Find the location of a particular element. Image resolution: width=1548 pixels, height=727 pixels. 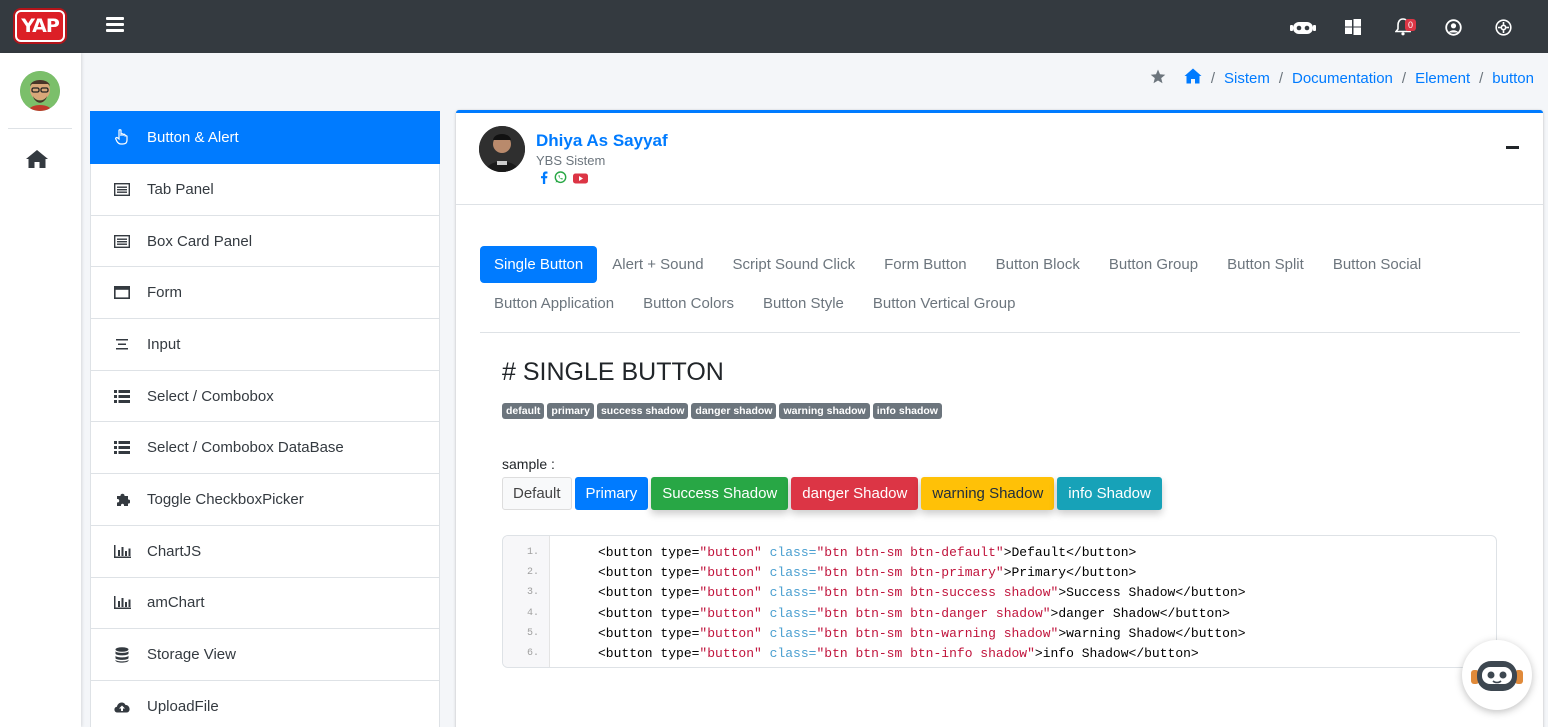

card-header: Dhiya As Sayyaf YBS Sistem is located at coordinates (999, 159).